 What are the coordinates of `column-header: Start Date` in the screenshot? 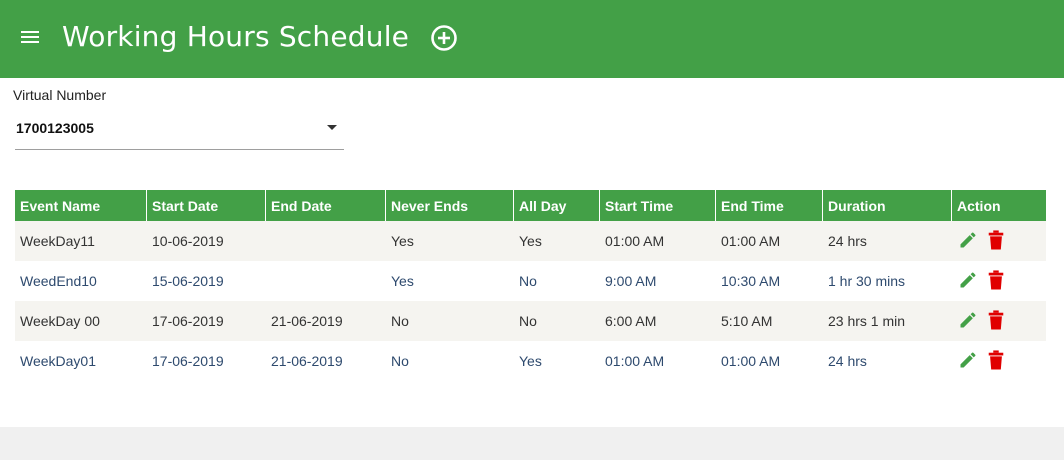 It's located at (206, 205).